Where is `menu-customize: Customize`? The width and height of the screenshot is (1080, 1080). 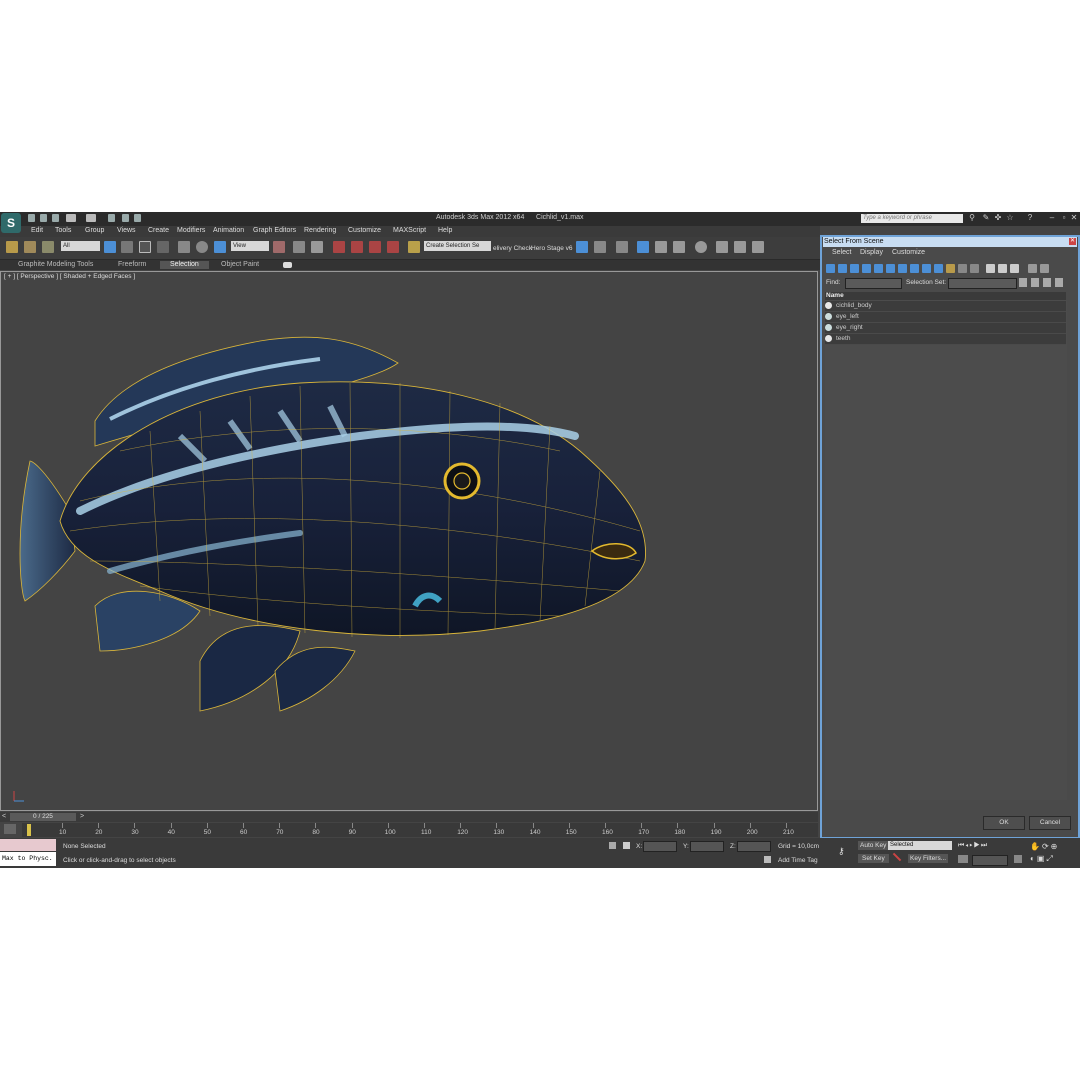
menu-customize: Customize is located at coordinates (364, 230).